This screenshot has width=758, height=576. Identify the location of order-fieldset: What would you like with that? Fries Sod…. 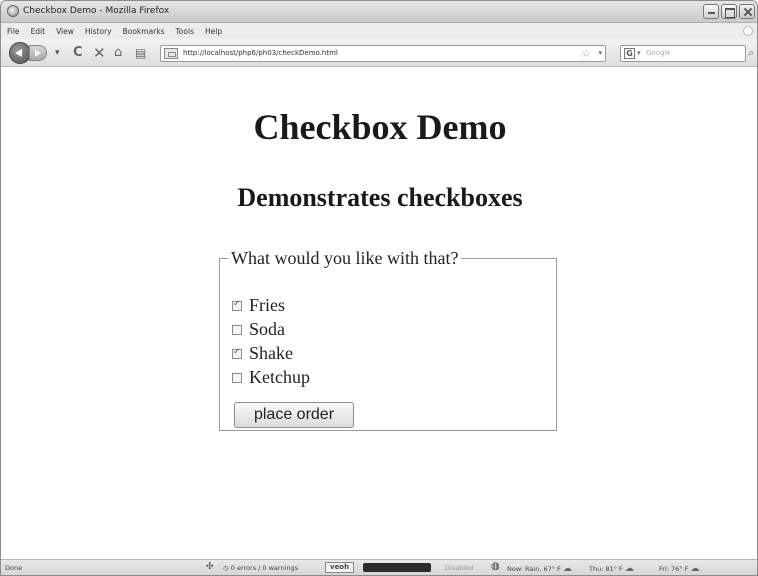
(388, 339).